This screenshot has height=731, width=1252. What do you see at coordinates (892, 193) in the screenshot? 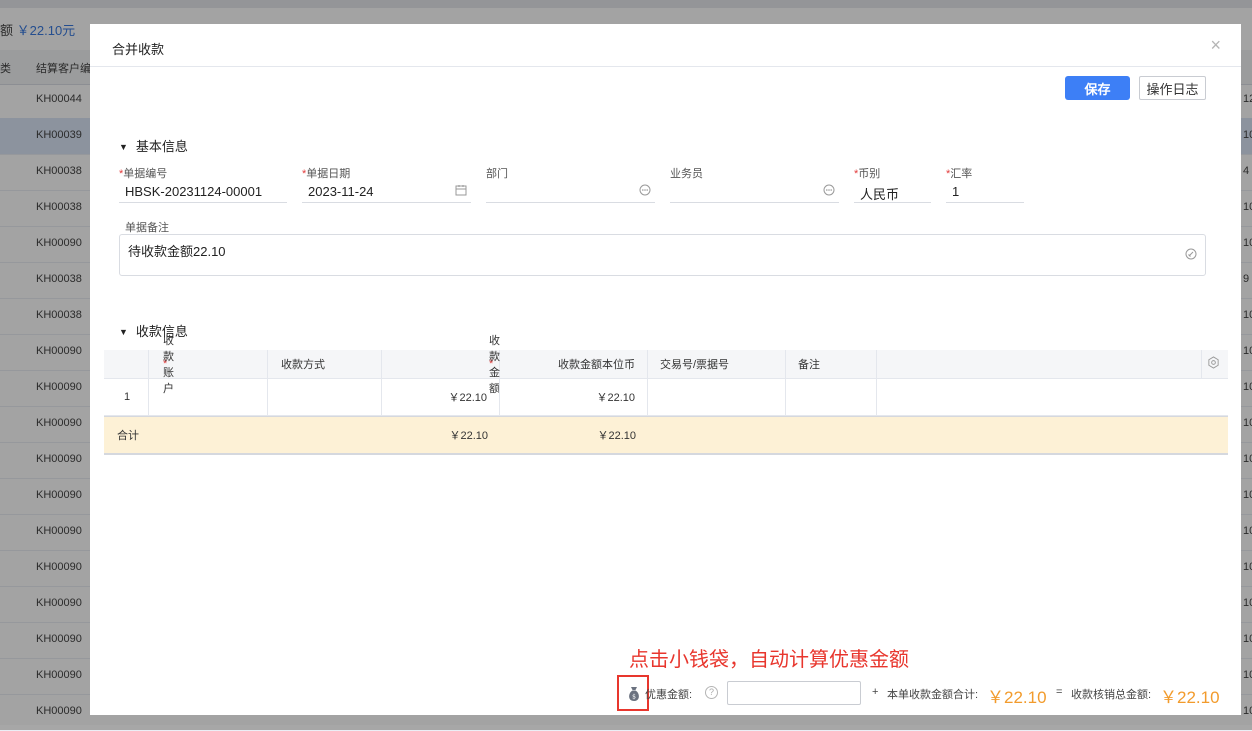
I see `currency-input: 人民币` at bounding box center [892, 193].